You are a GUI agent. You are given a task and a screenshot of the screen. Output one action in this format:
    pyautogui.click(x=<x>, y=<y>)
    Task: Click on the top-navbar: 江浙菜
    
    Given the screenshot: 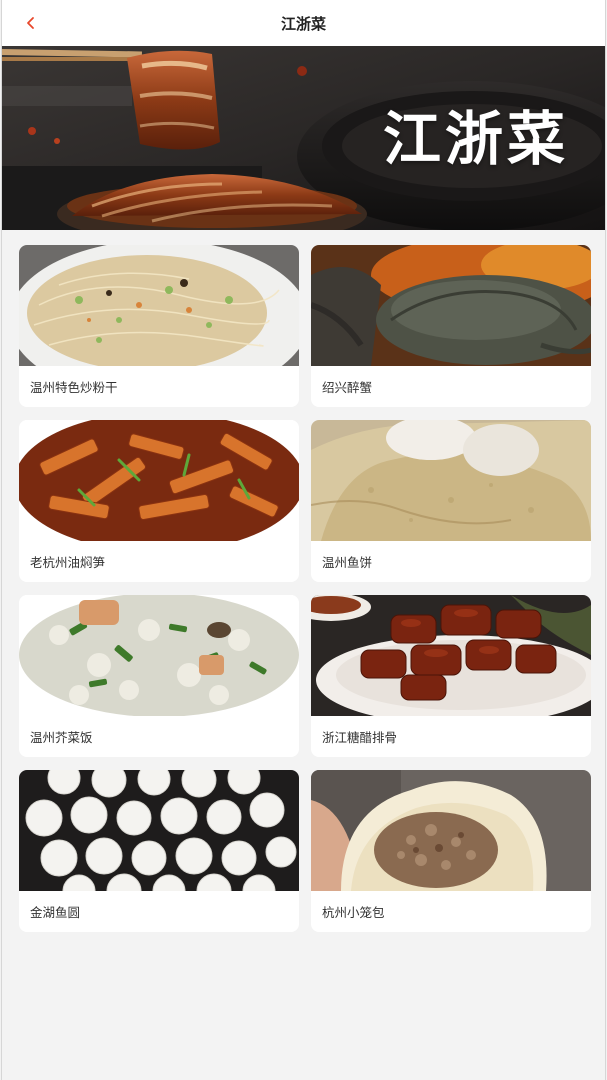 What is the action you would take?
    pyautogui.click(x=303, y=23)
    